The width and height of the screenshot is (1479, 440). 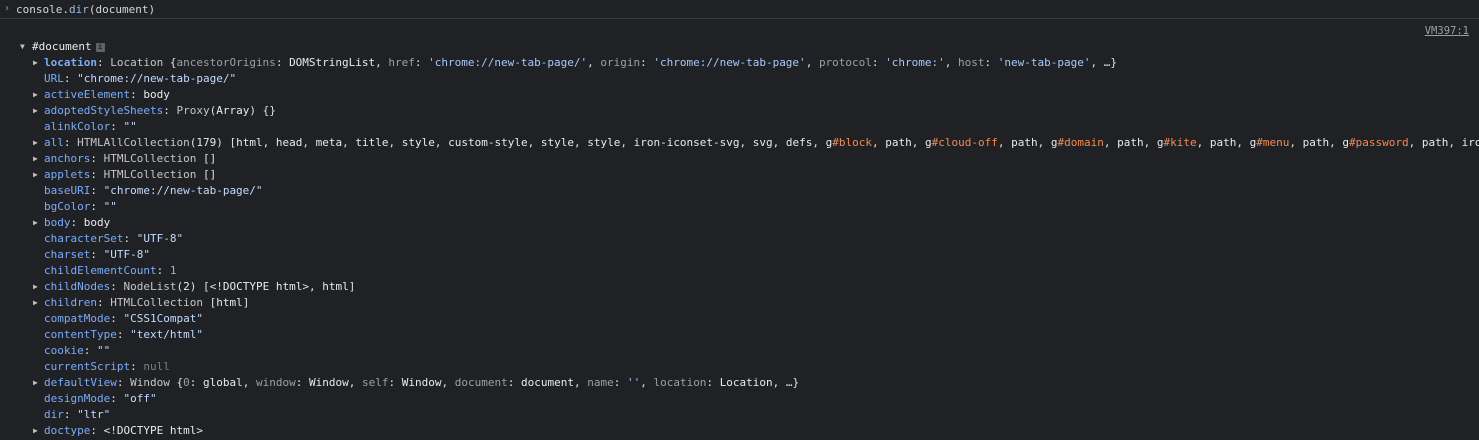 What do you see at coordinates (153, 430) in the screenshot?
I see `property-value: <!DOCTYPE html>` at bounding box center [153, 430].